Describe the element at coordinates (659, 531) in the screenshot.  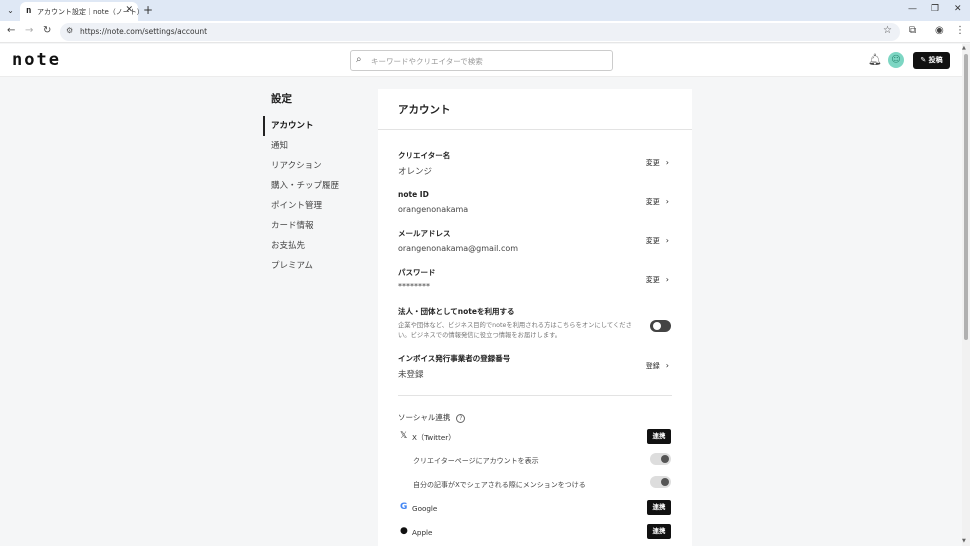
I see `apple-link-button: 連携` at that location.